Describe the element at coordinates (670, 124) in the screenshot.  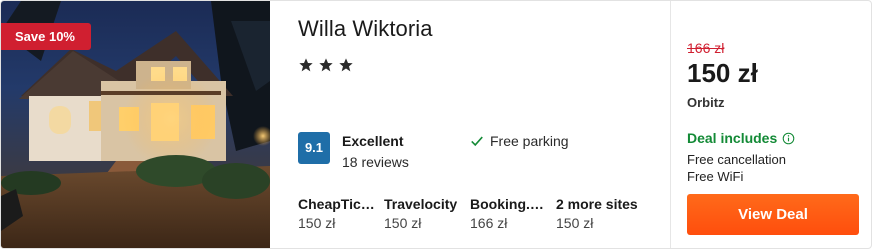
I see `column-divider` at that location.